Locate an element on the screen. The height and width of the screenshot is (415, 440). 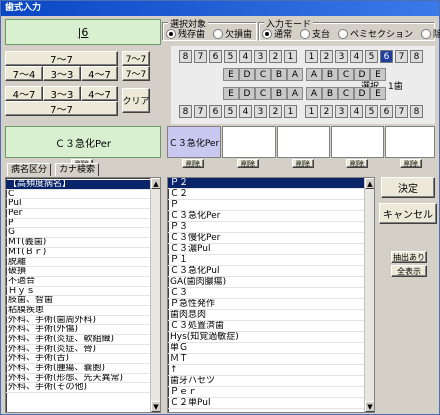
list-item: 外科、手術(形態、先天異常) is located at coordinates (78, 379).